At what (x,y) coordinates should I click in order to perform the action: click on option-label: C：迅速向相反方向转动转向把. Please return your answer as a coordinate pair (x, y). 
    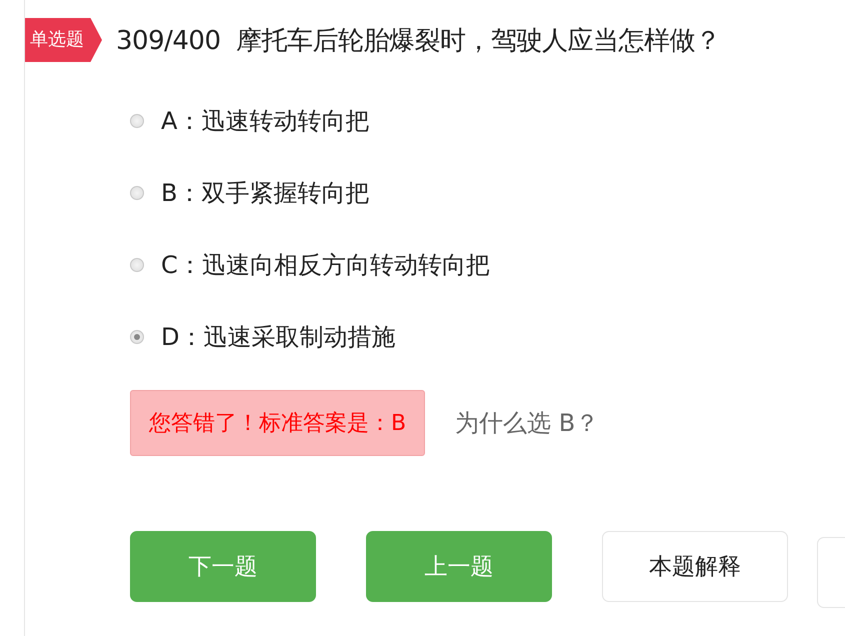
    Looking at the image, I should click on (325, 265).